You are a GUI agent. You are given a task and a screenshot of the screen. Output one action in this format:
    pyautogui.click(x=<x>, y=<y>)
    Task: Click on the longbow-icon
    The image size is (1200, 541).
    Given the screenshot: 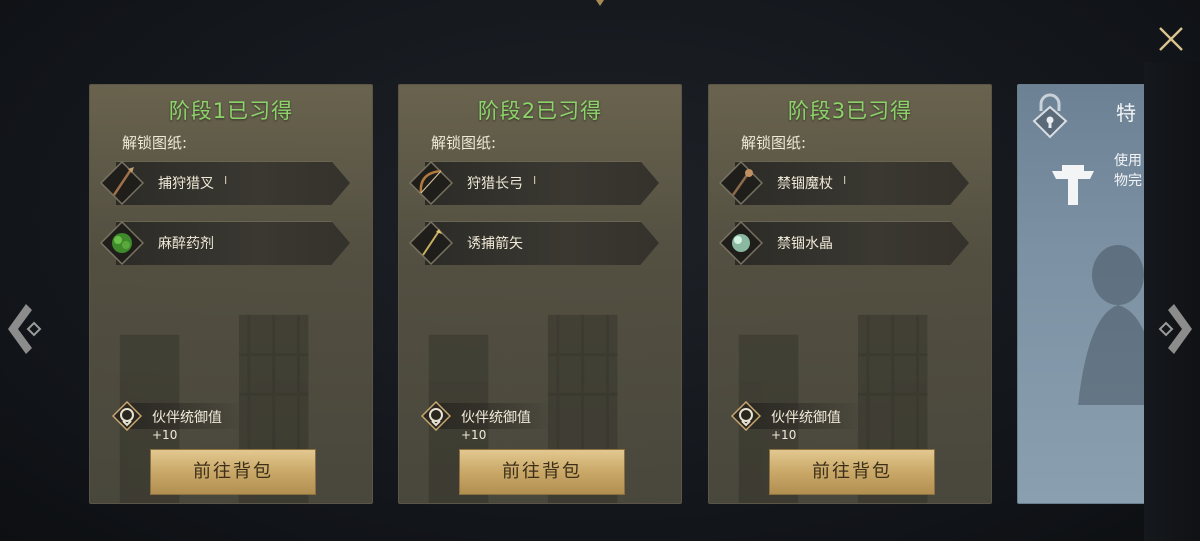 What is the action you would take?
    pyautogui.click(x=431, y=183)
    